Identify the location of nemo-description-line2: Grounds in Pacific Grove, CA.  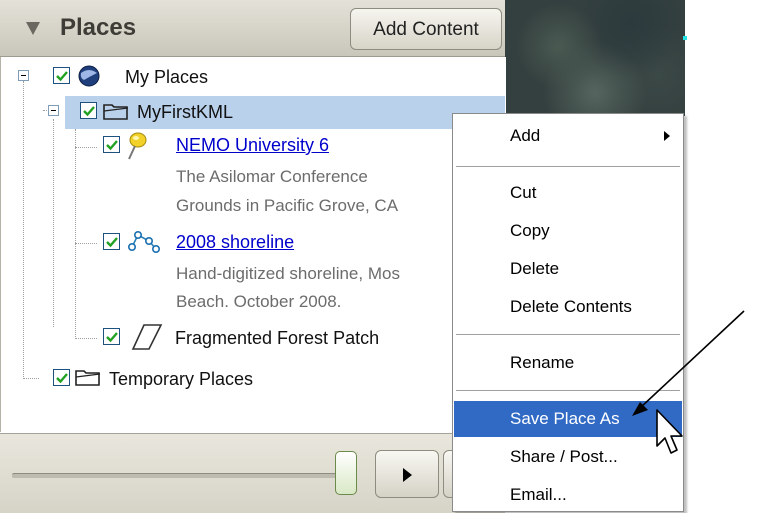
(287, 205).